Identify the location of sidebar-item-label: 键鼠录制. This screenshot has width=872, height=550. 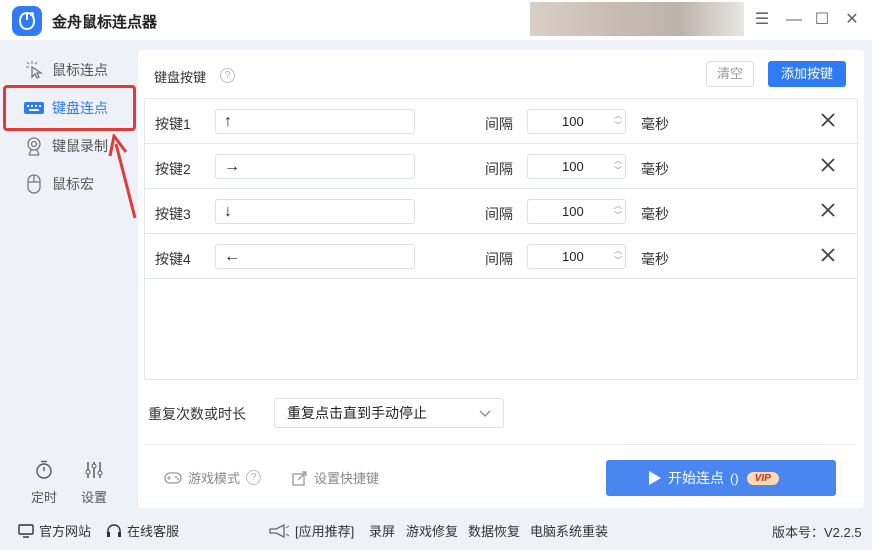
(80, 146).